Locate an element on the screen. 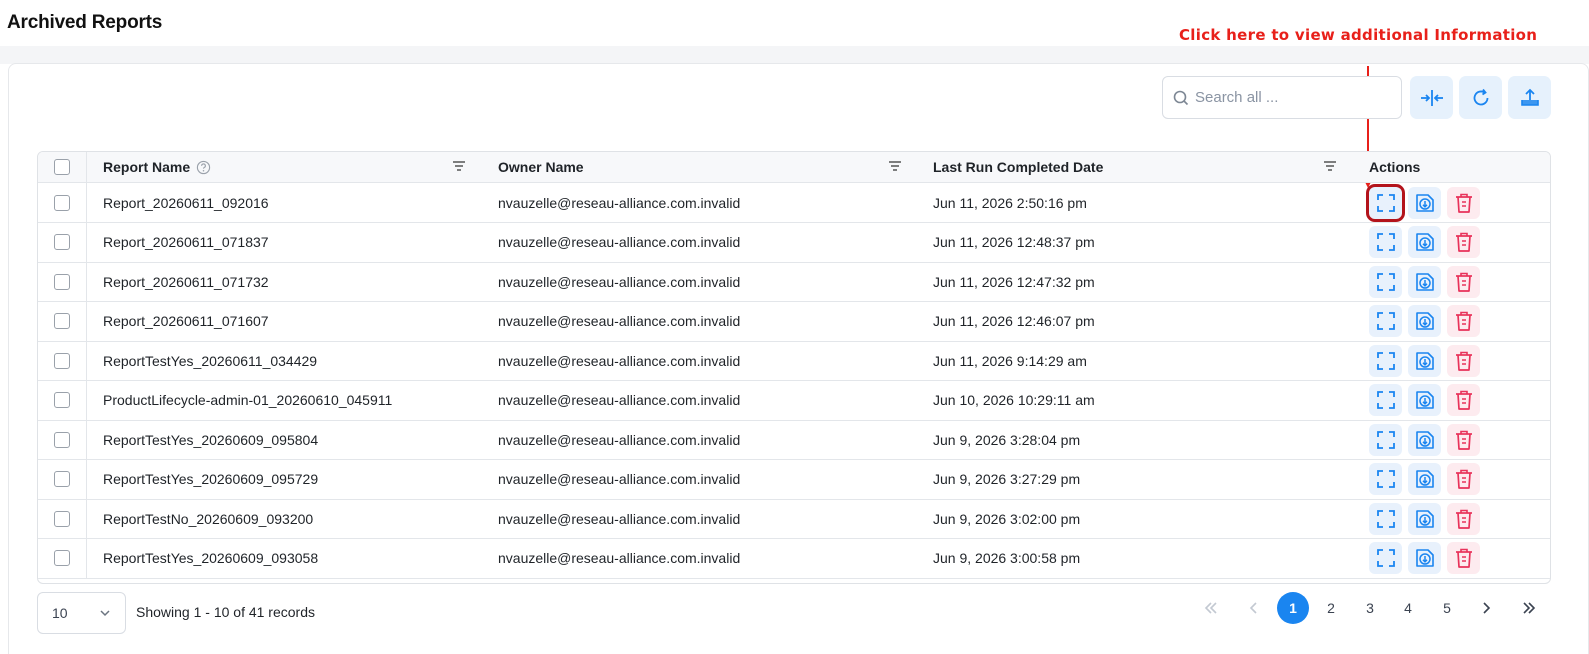 The image size is (1589, 654). export-upload-icon is located at coordinates (1529, 97).